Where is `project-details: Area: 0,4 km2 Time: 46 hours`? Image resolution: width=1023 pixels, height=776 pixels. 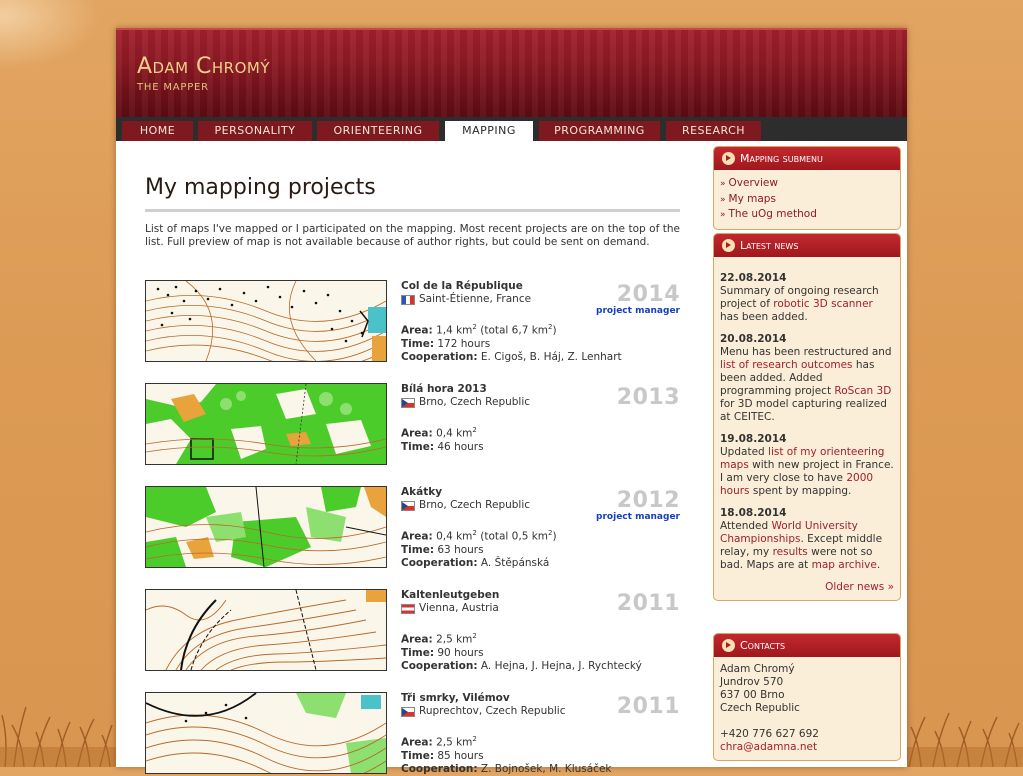 project-details: Area: 0,4 km2 Time: 46 hours is located at coordinates (442, 439).